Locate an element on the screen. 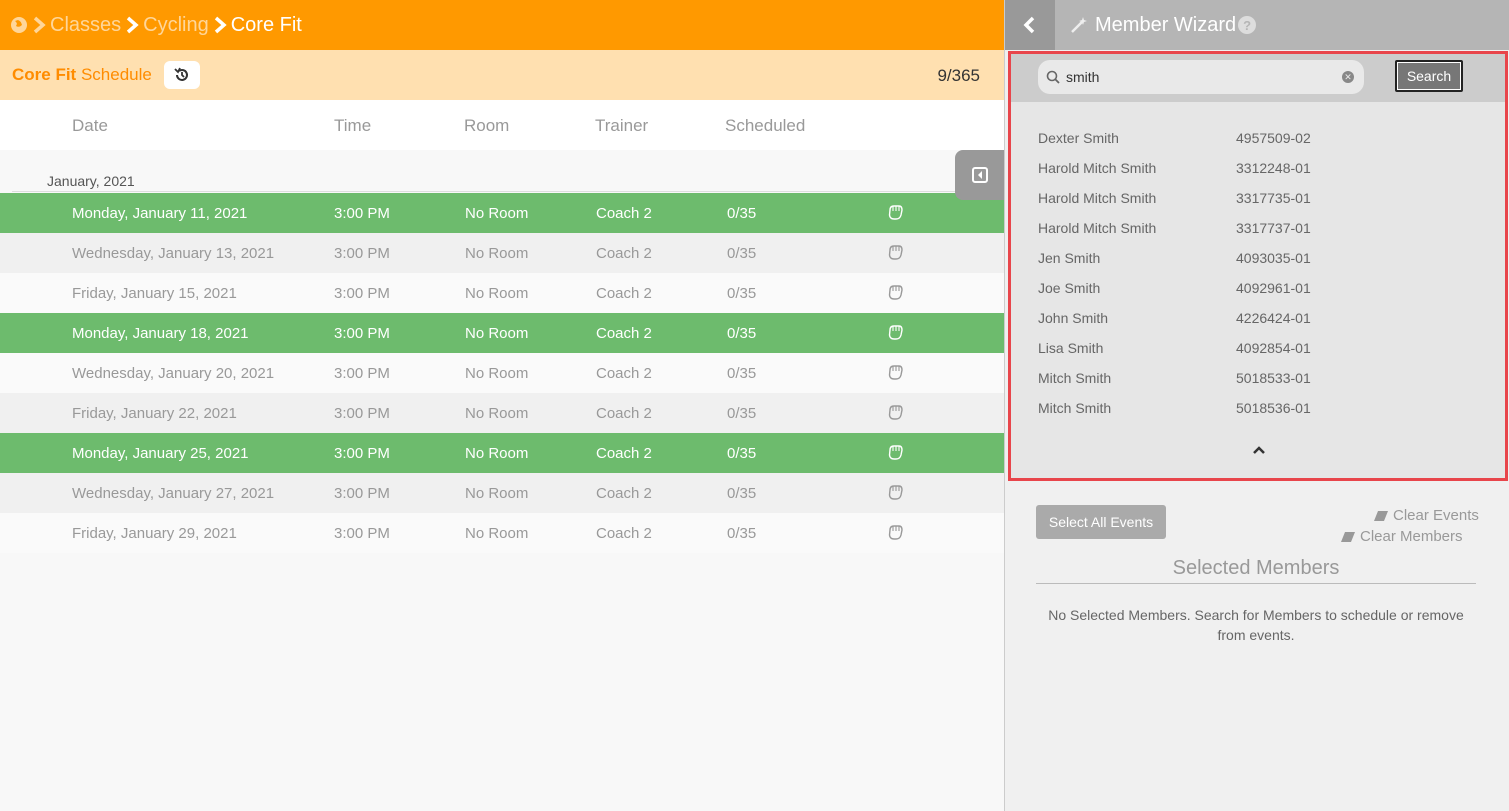 This screenshot has height=811, width=1509. clear-members-label: Clear Members is located at coordinates (1411, 536).